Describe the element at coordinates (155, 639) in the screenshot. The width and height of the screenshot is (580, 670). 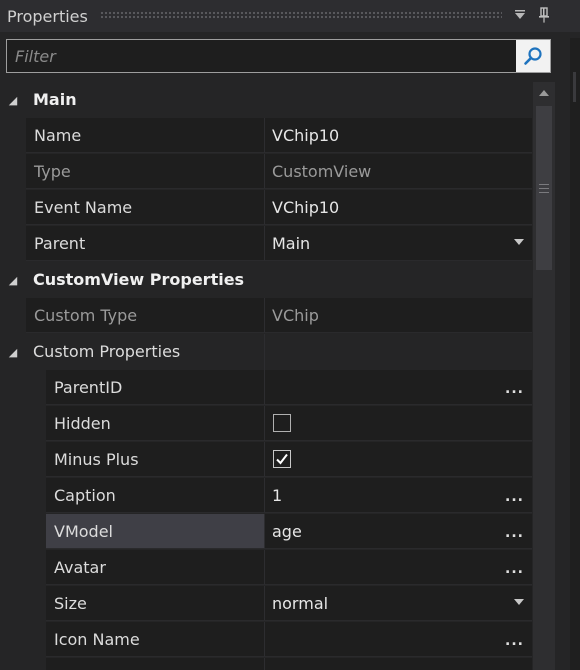
I see `property-name: Icon Name` at that location.